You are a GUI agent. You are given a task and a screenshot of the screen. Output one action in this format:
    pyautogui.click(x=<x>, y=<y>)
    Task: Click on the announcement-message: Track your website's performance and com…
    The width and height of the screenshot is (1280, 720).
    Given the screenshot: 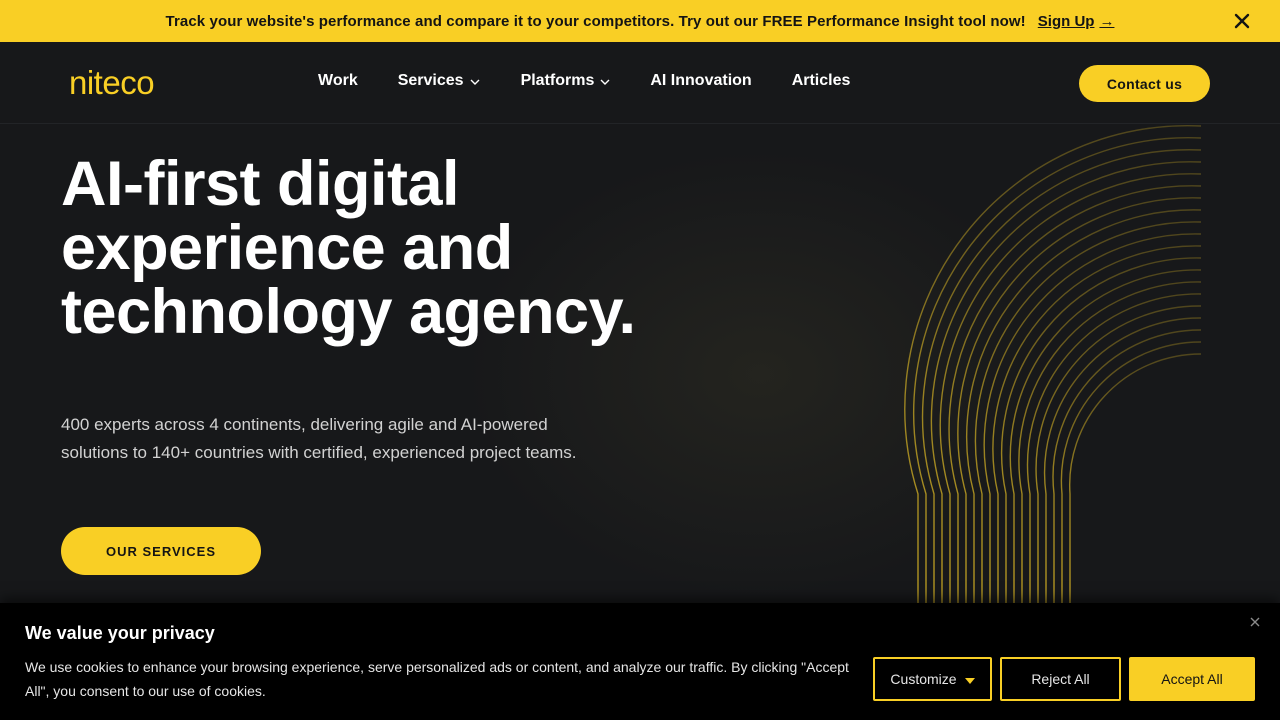 What is the action you would take?
    pyautogui.click(x=595, y=21)
    